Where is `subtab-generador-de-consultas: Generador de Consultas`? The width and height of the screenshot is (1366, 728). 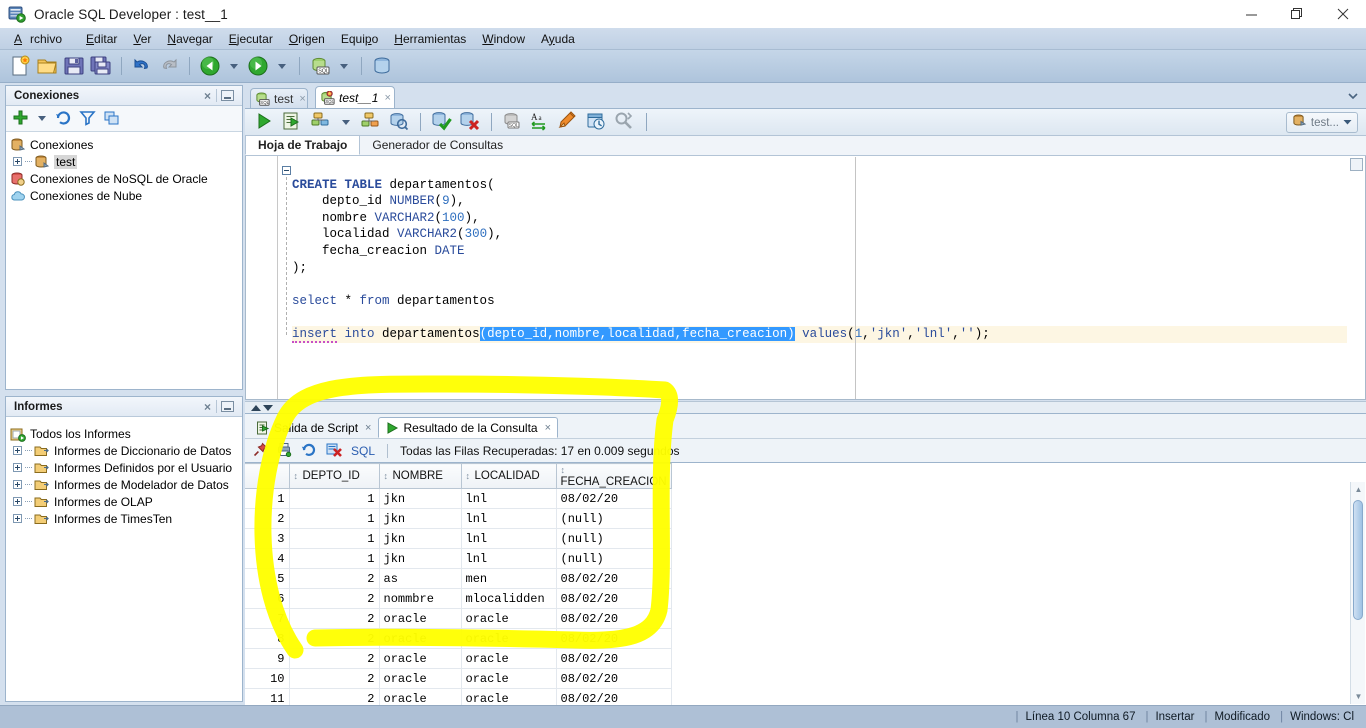
subtab-generador-de-consultas: Generador de Consultas is located at coordinates (437, 145).